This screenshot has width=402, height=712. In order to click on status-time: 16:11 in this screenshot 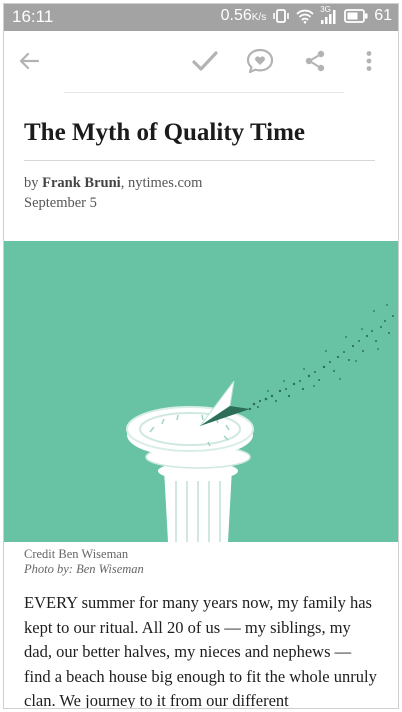, I will do `click(33, 16)`.